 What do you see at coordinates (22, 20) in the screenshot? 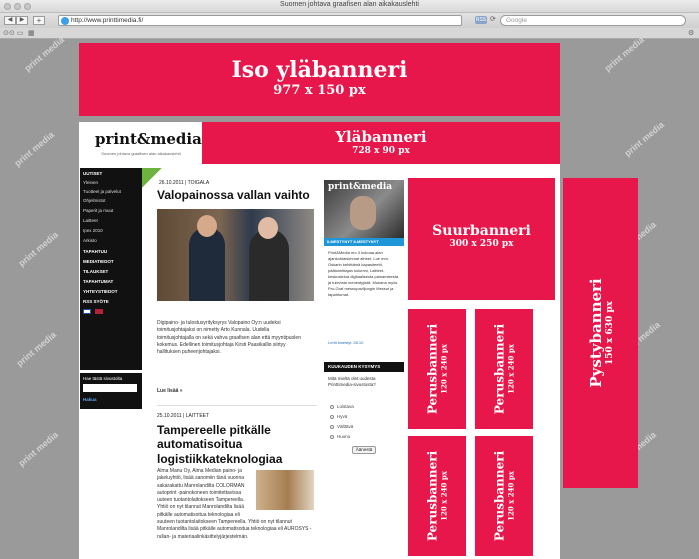
I see `forward-button: ▶` at bounding box center [22, 20].